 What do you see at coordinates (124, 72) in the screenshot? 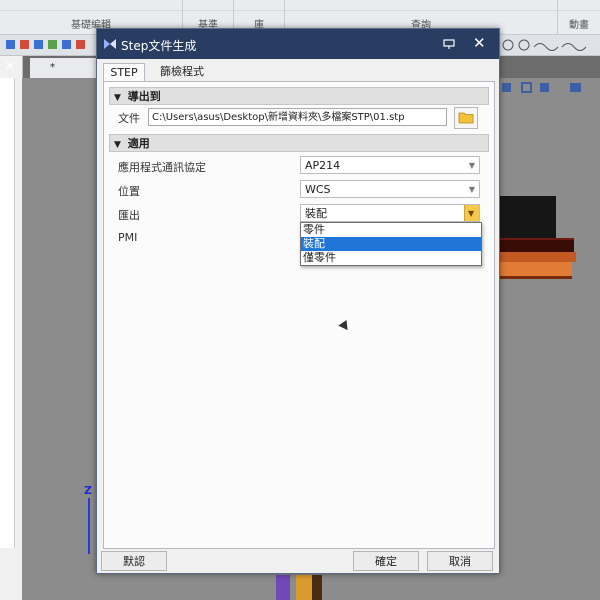
I see `tab-step: STEP` at bounding box center [124, 72].